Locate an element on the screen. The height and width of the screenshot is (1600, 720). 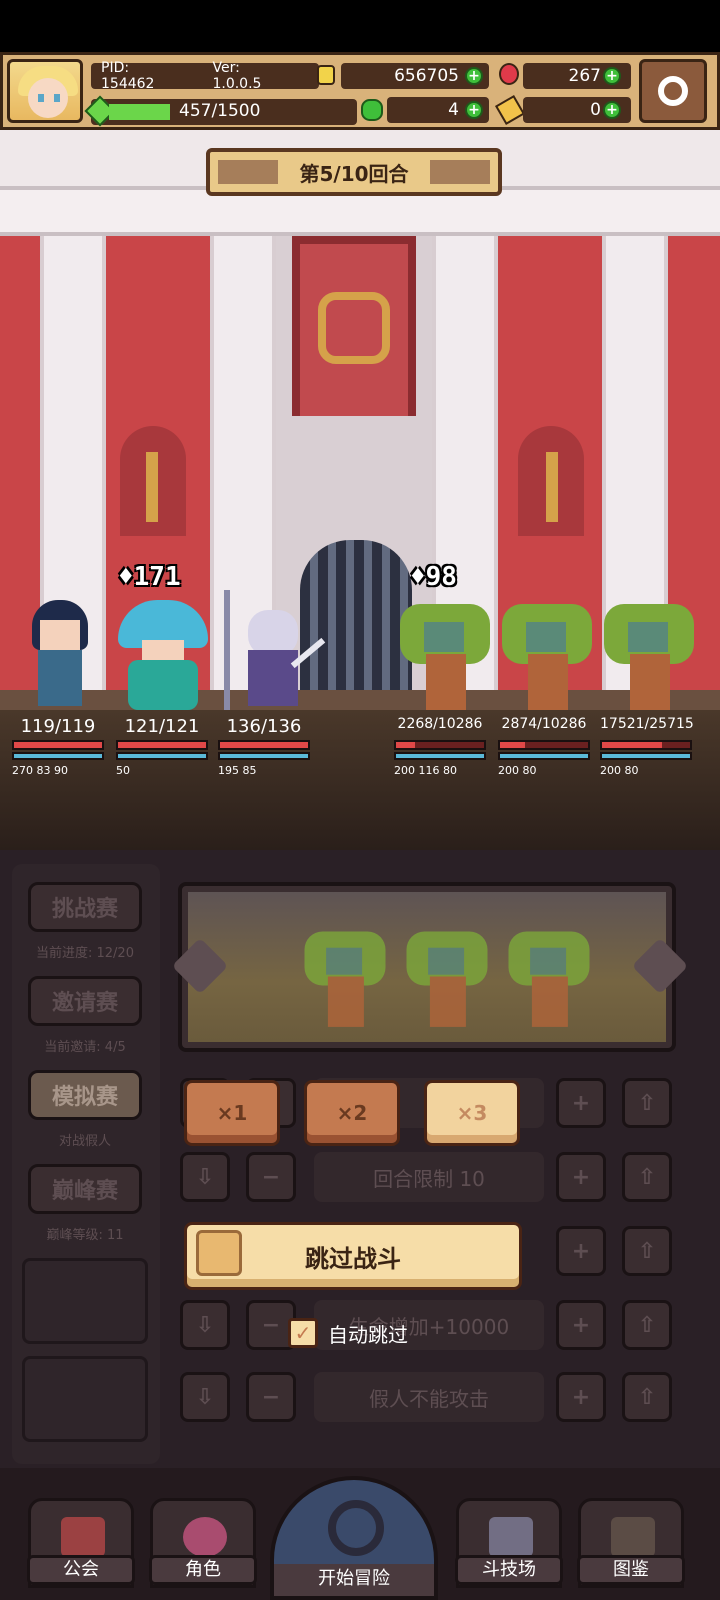
sword-emblem-icon is located at coordinates (552, 487).